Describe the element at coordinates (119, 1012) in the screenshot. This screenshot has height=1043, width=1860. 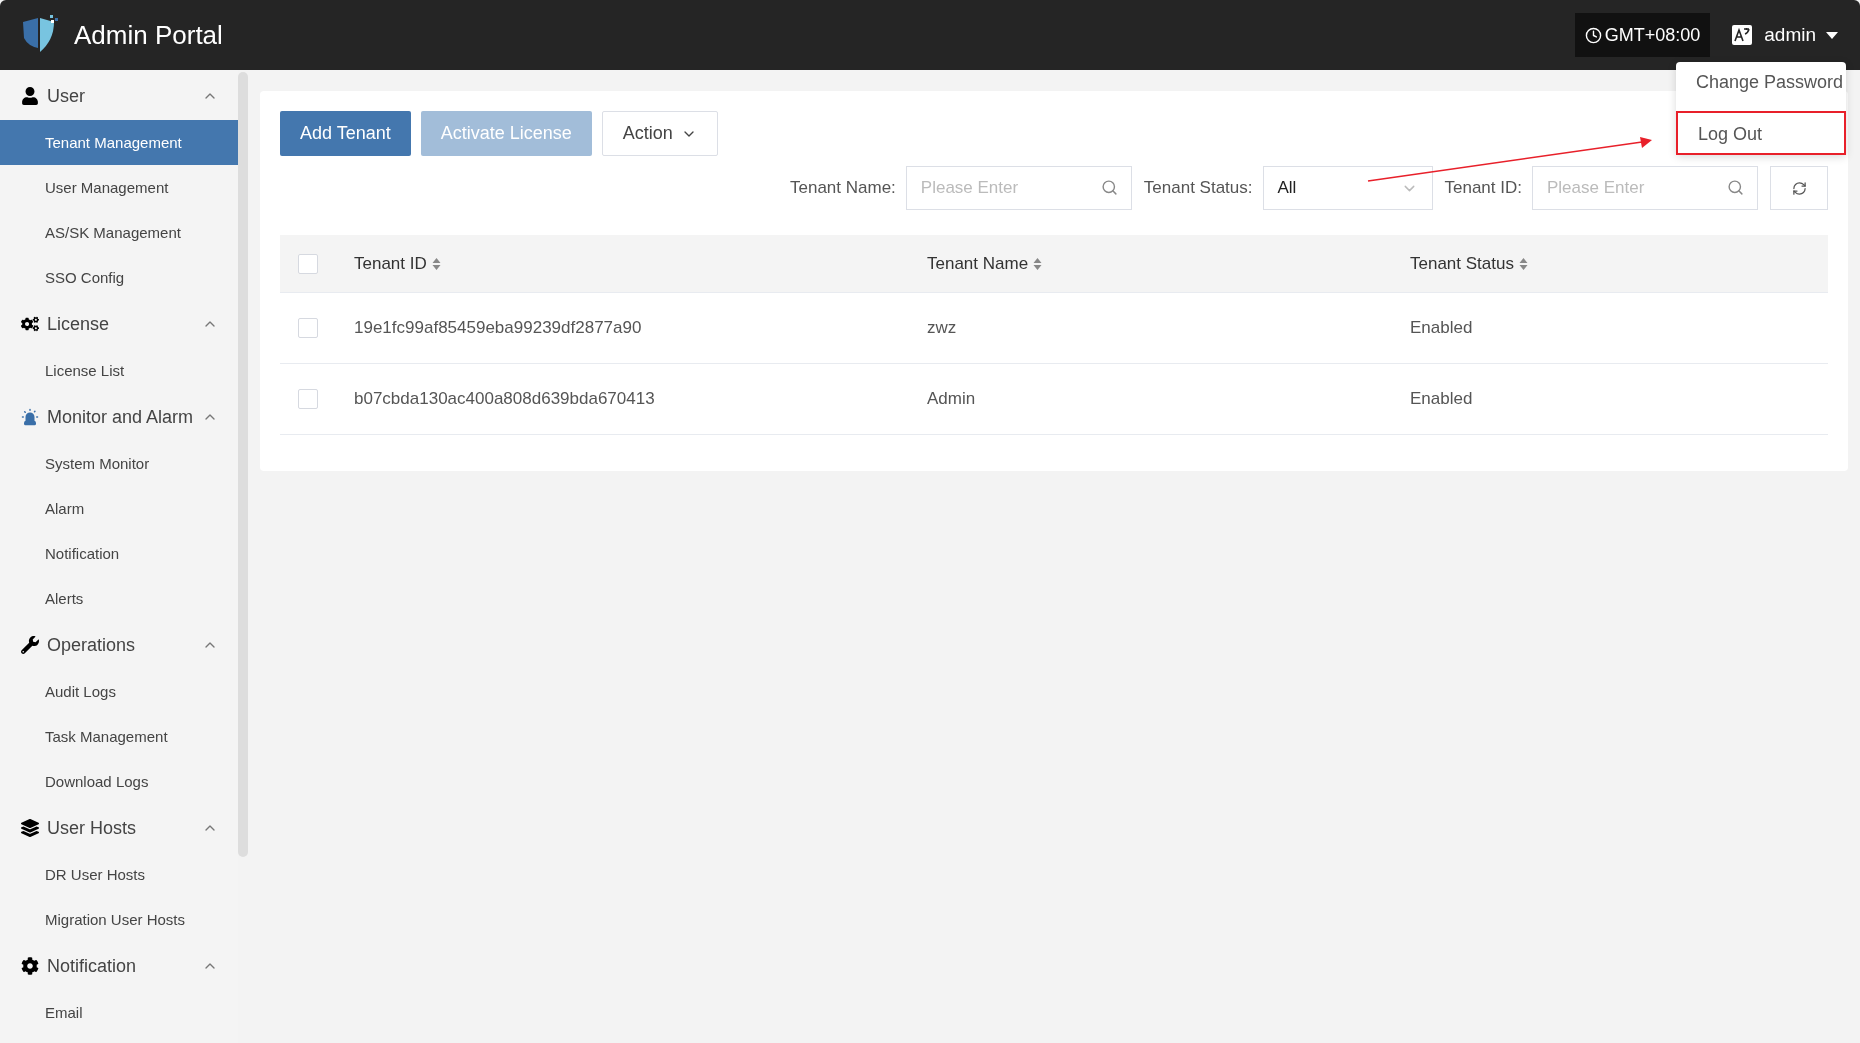
I see `sidebar-item: Email` at that location.